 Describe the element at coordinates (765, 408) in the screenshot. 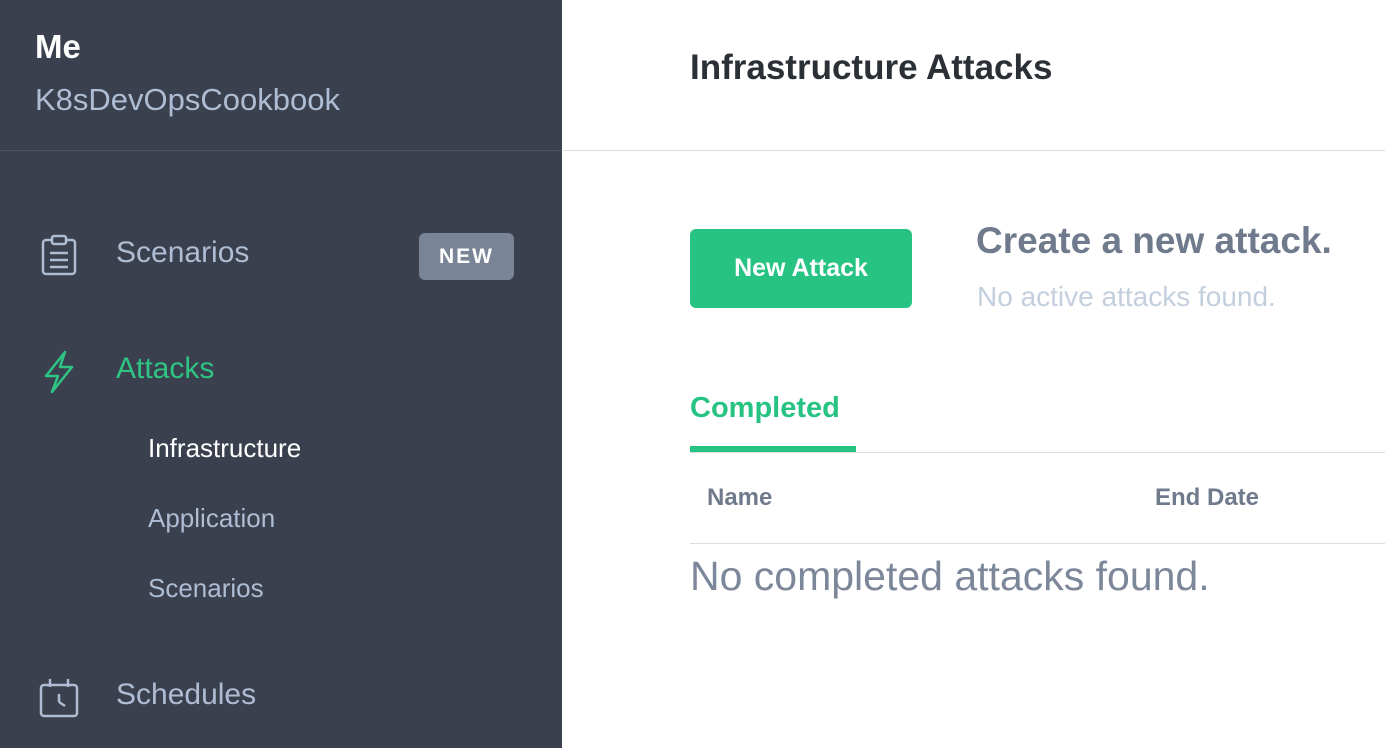

I see `tab-label: Completed` at that location.